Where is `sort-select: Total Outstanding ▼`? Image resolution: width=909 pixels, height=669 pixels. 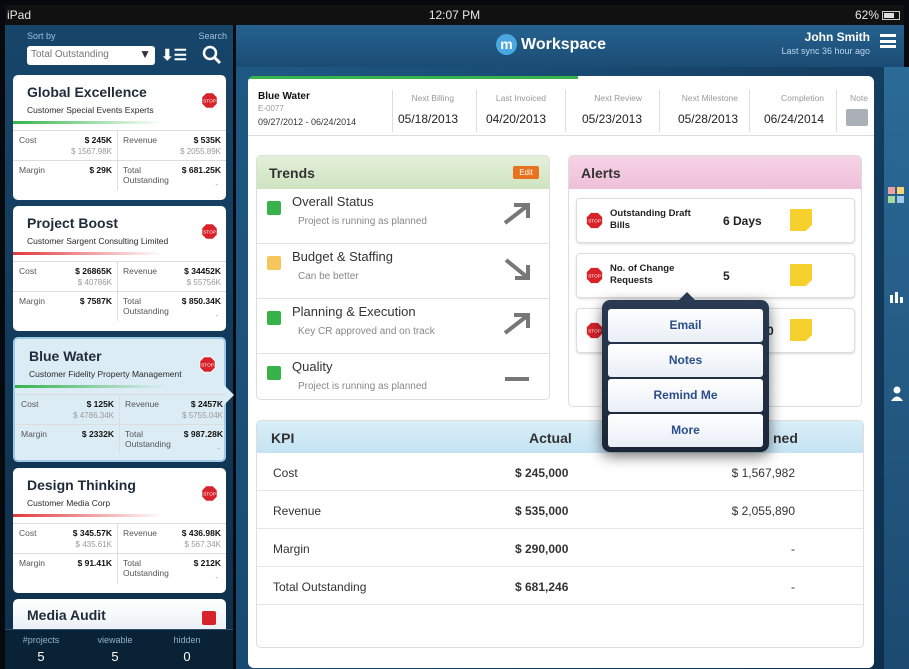
sort-select: Total Outstanding ▼ is located at coordinates (91, 55).